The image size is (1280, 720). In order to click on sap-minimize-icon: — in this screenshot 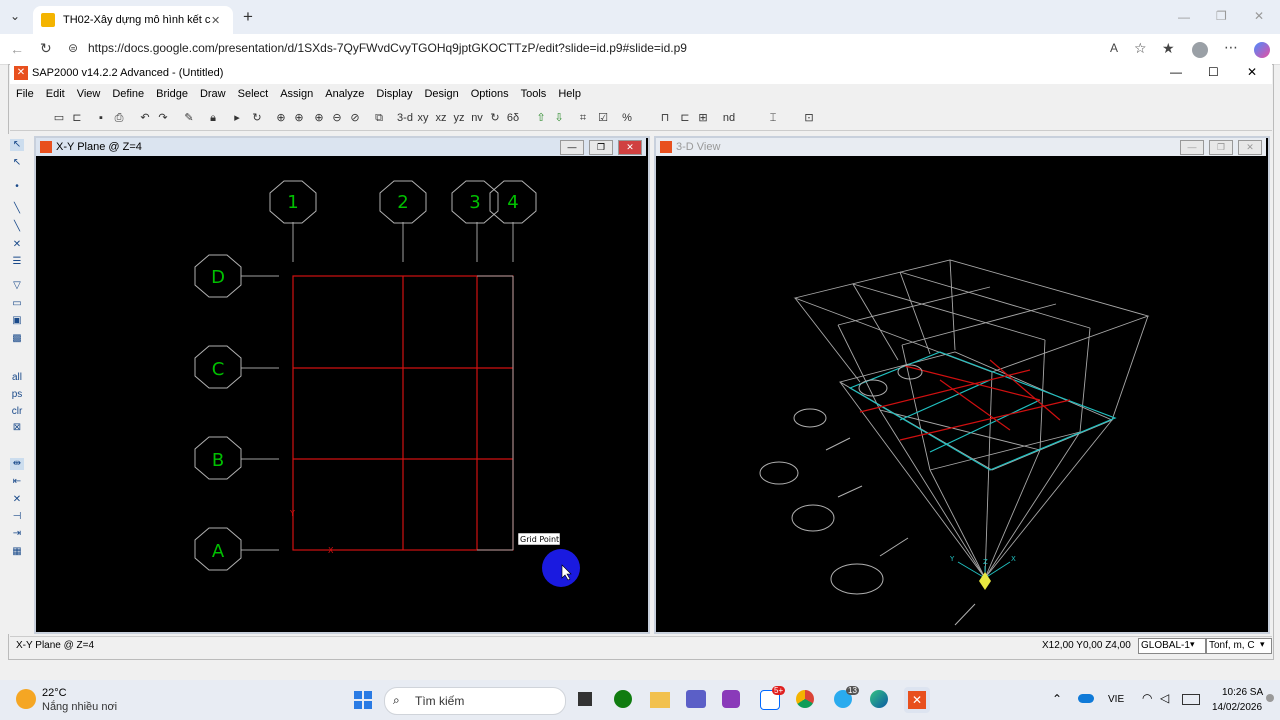, I will do `click(1176, 72)`.